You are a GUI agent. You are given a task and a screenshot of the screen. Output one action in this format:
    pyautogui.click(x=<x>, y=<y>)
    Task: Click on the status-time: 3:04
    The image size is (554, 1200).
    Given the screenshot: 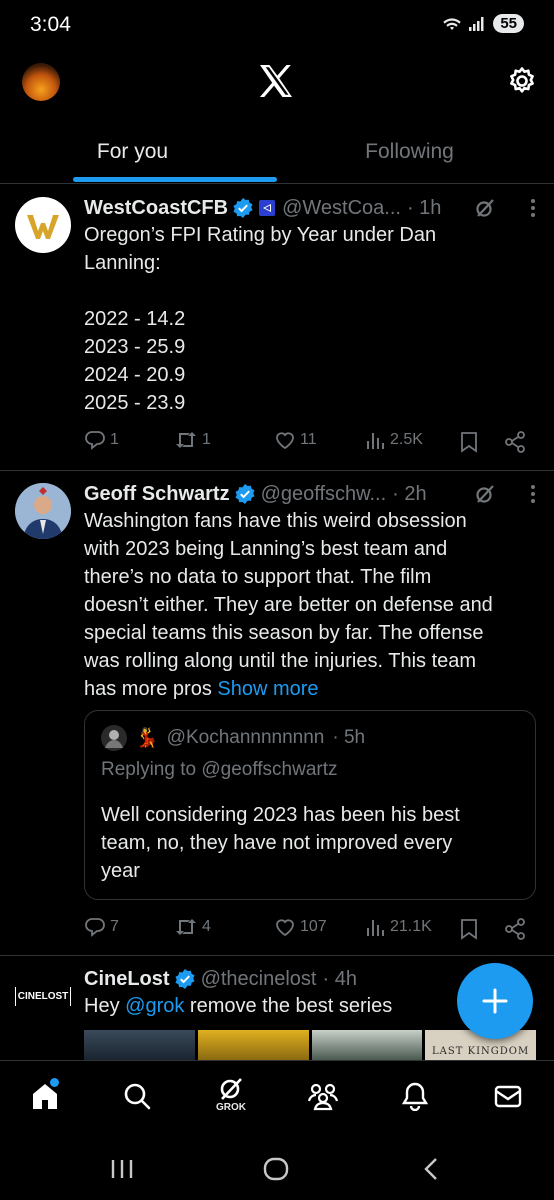 What is the action you would take?
    pyautogui.click(x=50, y=24)
    